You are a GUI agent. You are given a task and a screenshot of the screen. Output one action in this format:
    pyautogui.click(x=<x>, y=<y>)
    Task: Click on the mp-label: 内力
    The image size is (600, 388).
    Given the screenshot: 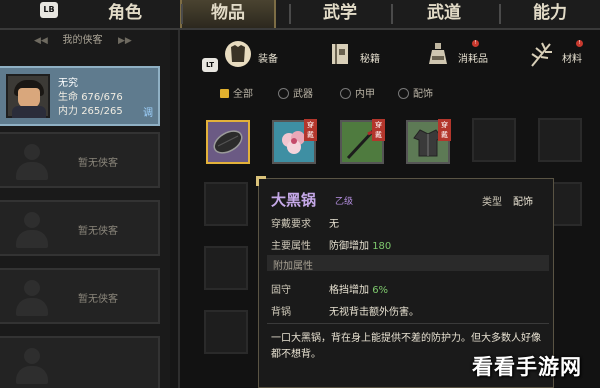 What is the action you would take?
    pyautogui.click(x=68, y=111)
    